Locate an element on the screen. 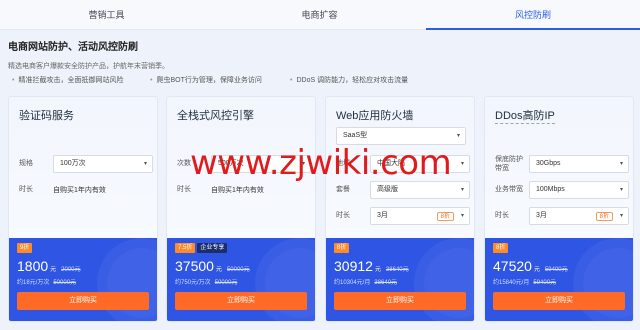 This screenshot has height=330, width=640. original-price: 2000元 is located at coordinates (71, 270).